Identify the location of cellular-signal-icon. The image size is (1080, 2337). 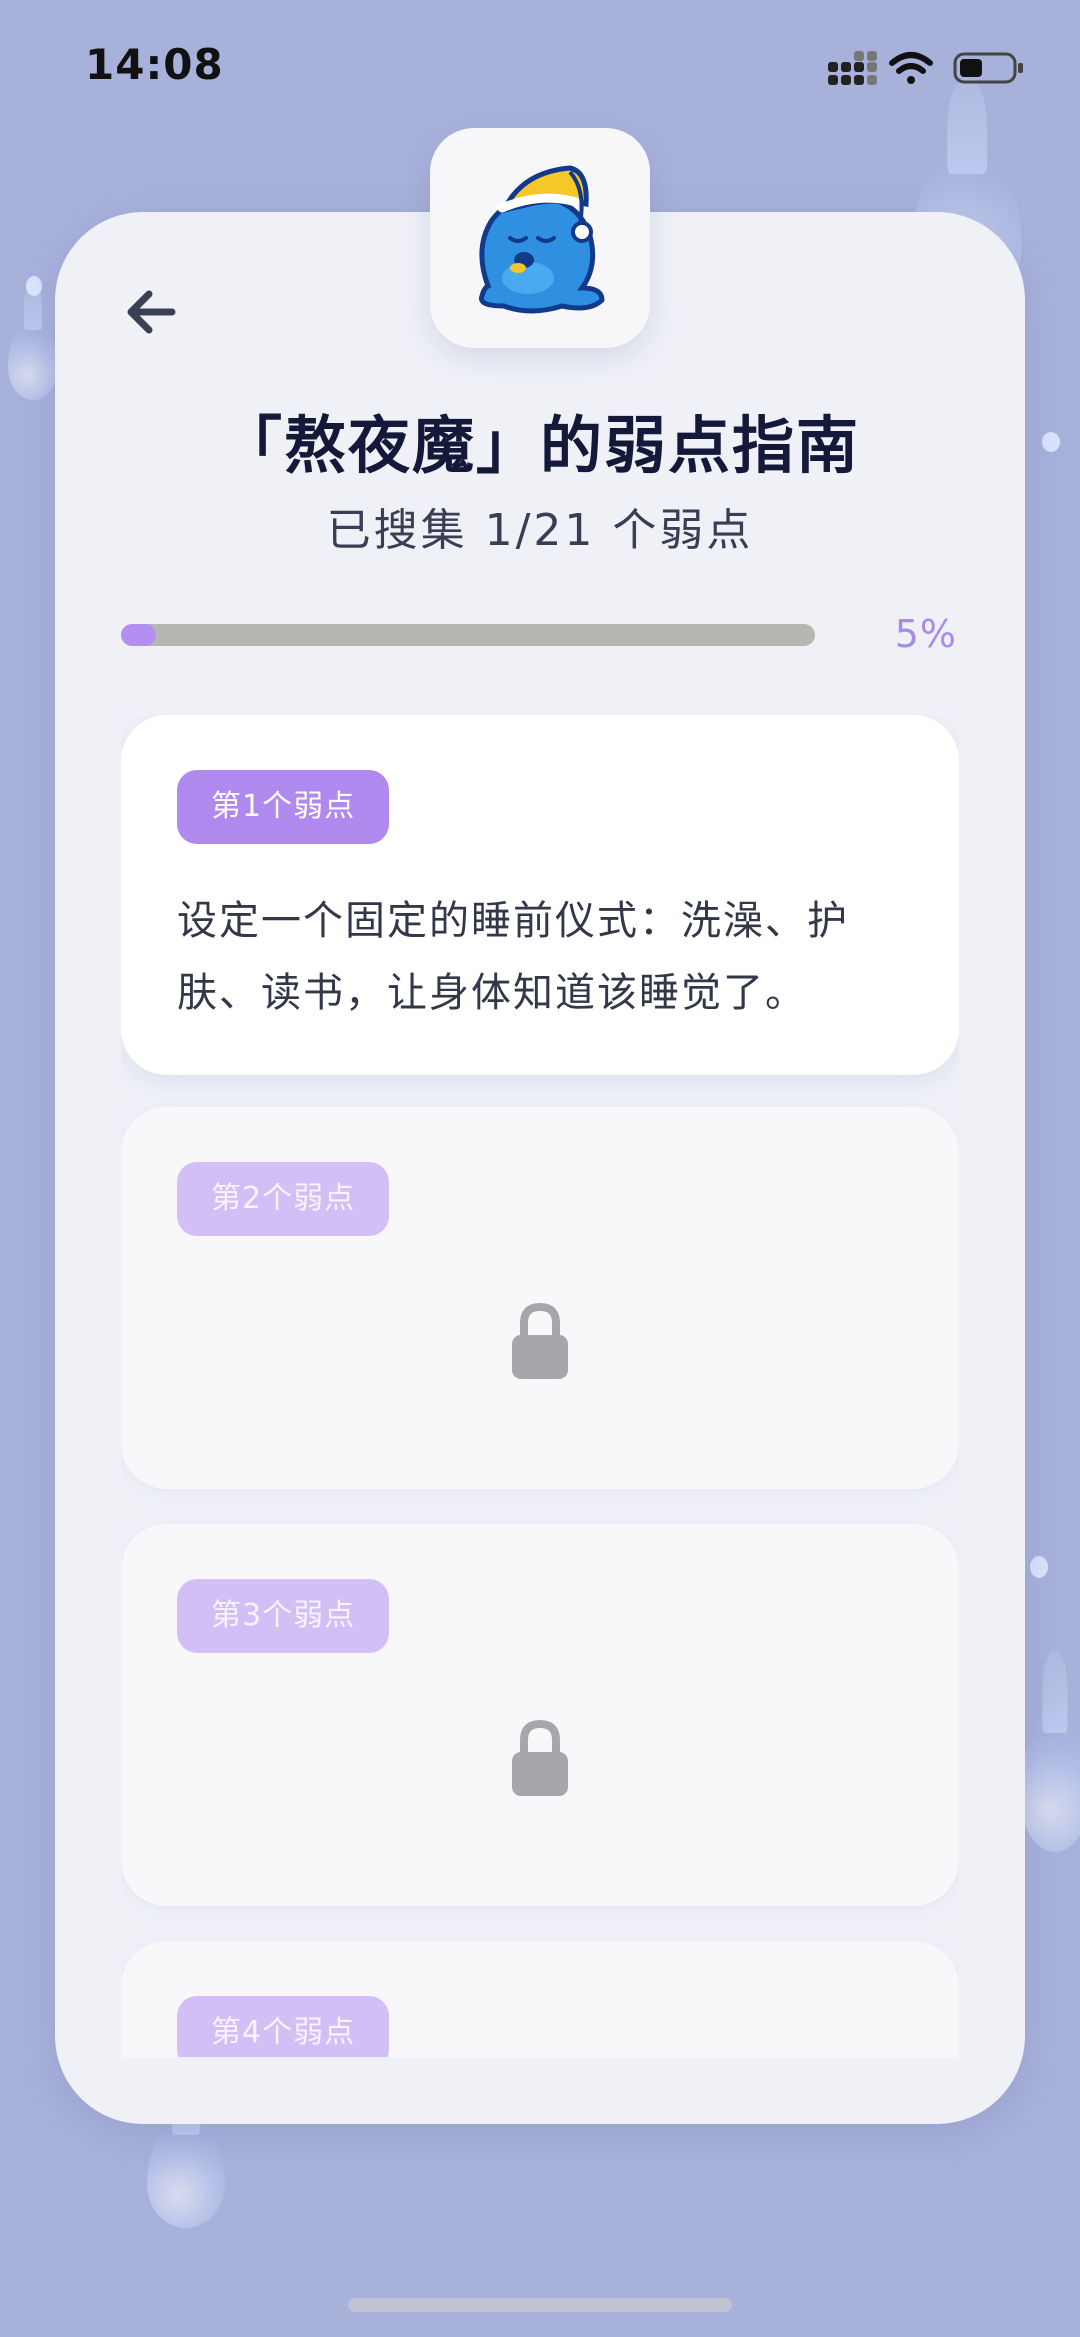
(852, 68).